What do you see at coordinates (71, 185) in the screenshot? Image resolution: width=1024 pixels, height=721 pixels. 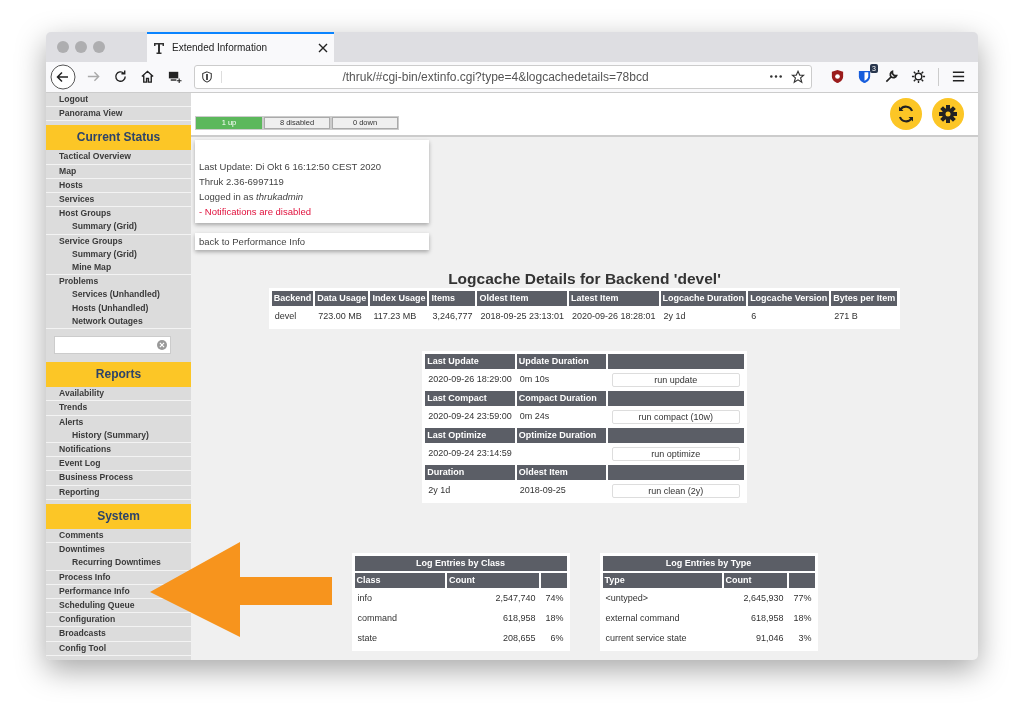 I see `menu-link: Hosts` at bounding box center [71, 185].